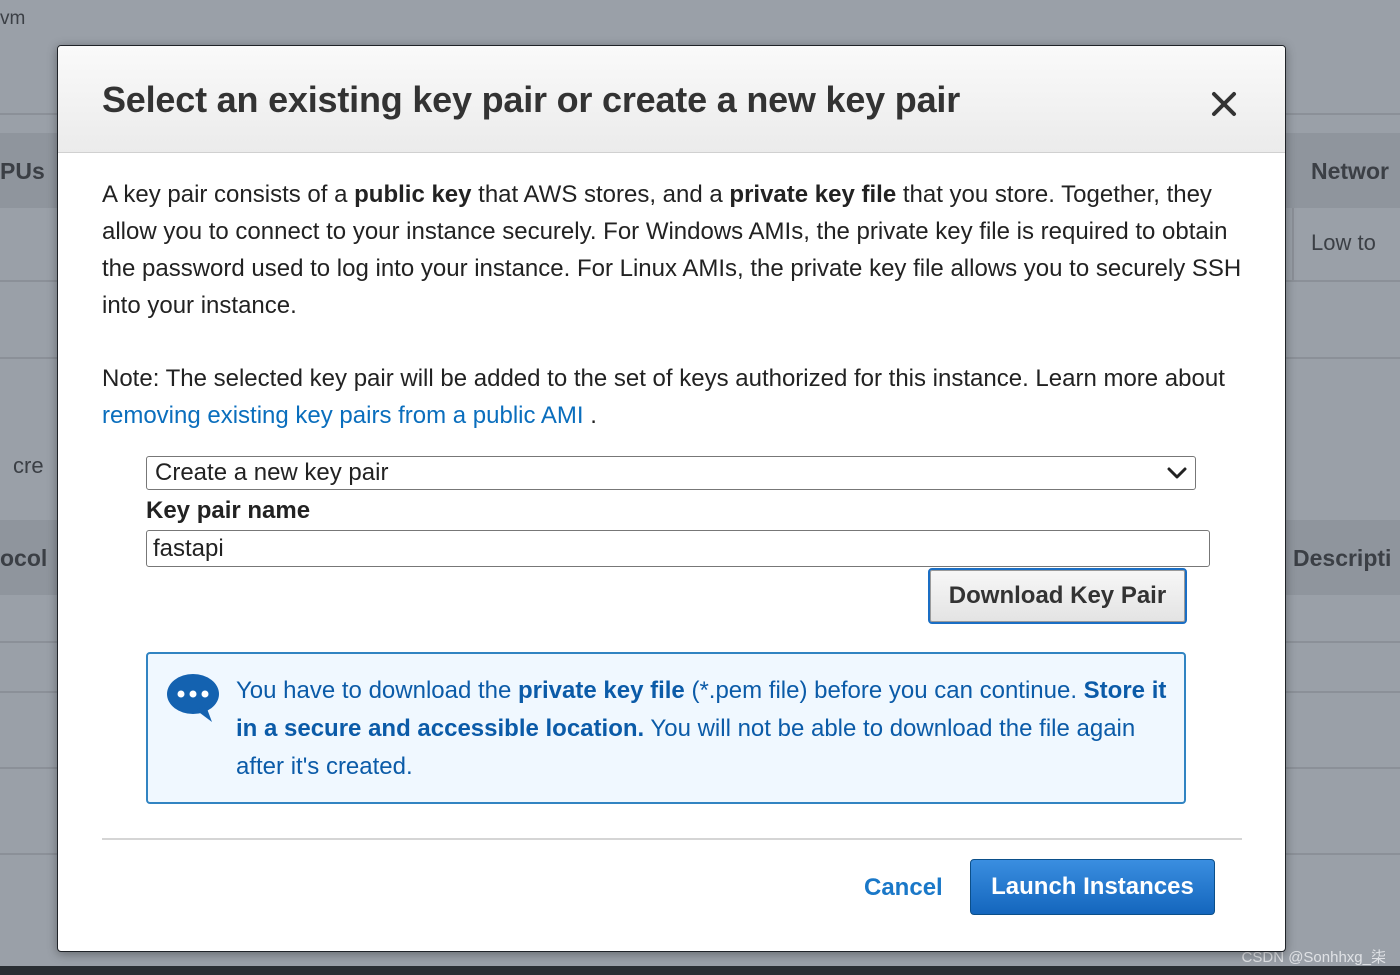 Image resolution: width=1400 pixels, height=975 pixels. Describe the element at coordinates (1178, 473) in the screenshot. I see `chevron-down-icon` at that location.